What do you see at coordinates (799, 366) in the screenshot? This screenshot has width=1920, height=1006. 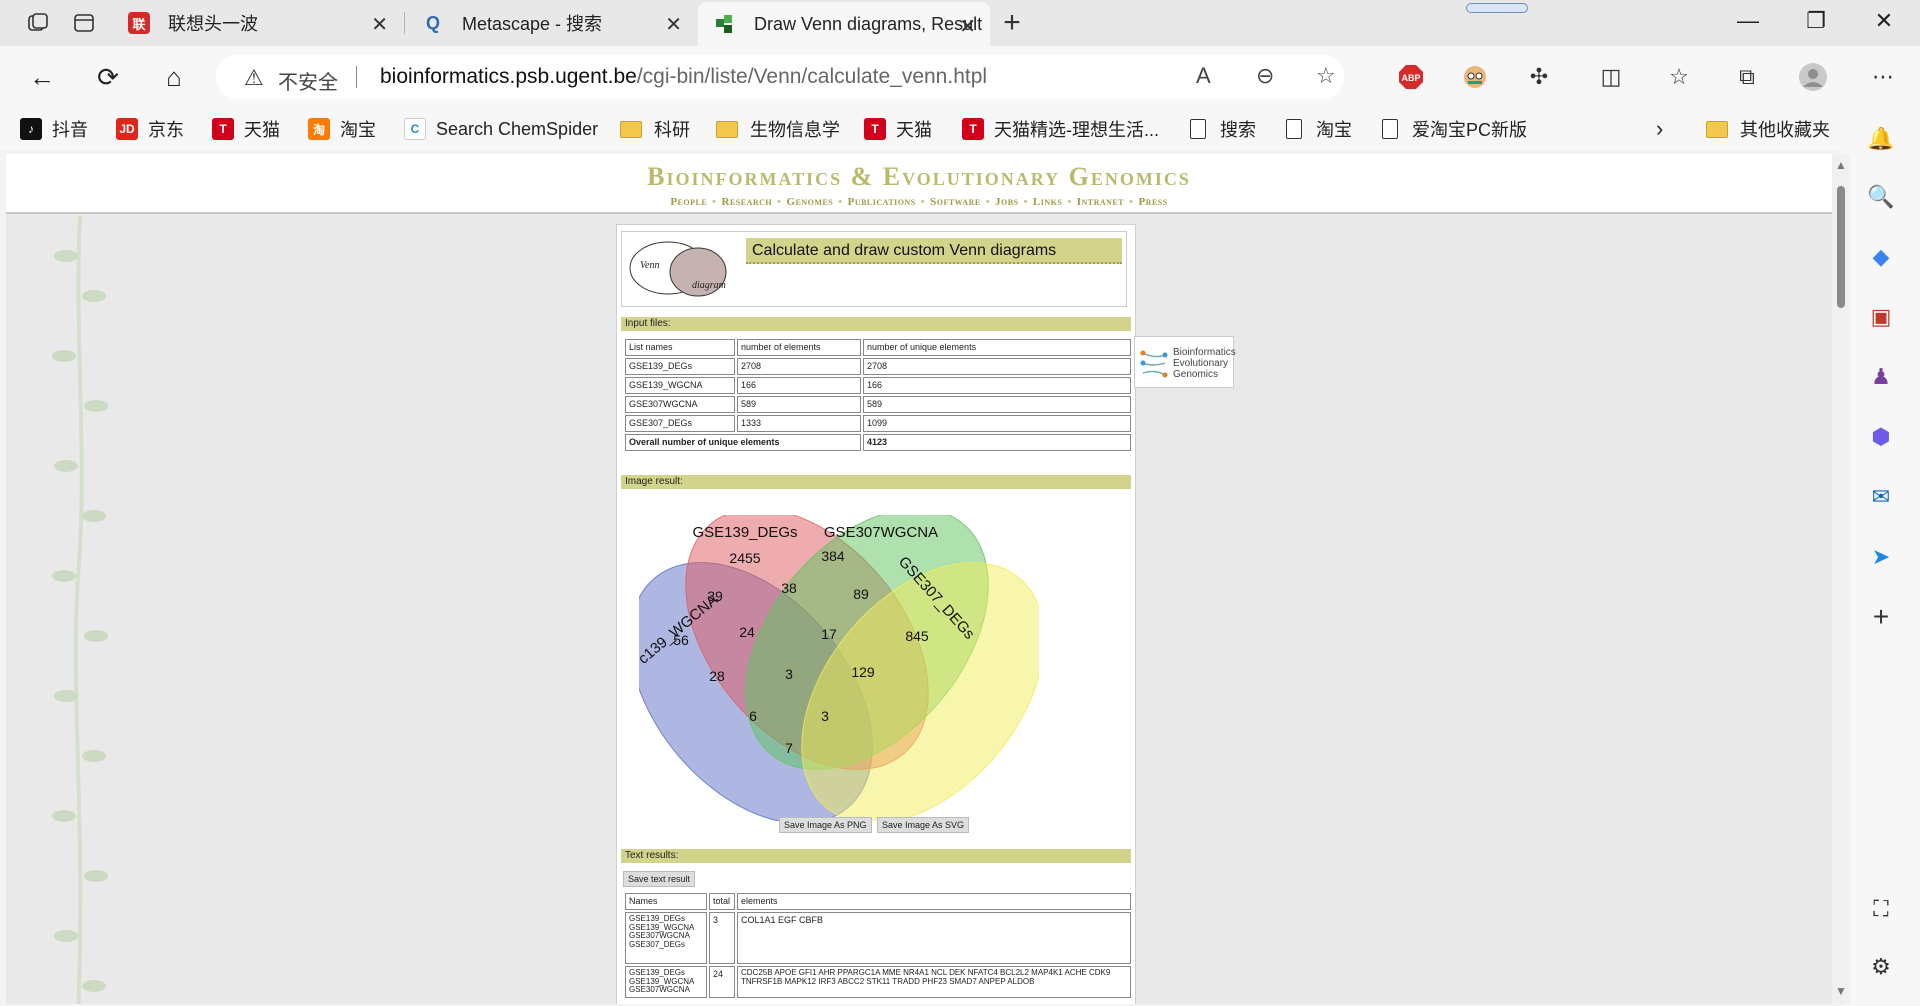 I see `cell: 2708` at bounding box center [799, 366].